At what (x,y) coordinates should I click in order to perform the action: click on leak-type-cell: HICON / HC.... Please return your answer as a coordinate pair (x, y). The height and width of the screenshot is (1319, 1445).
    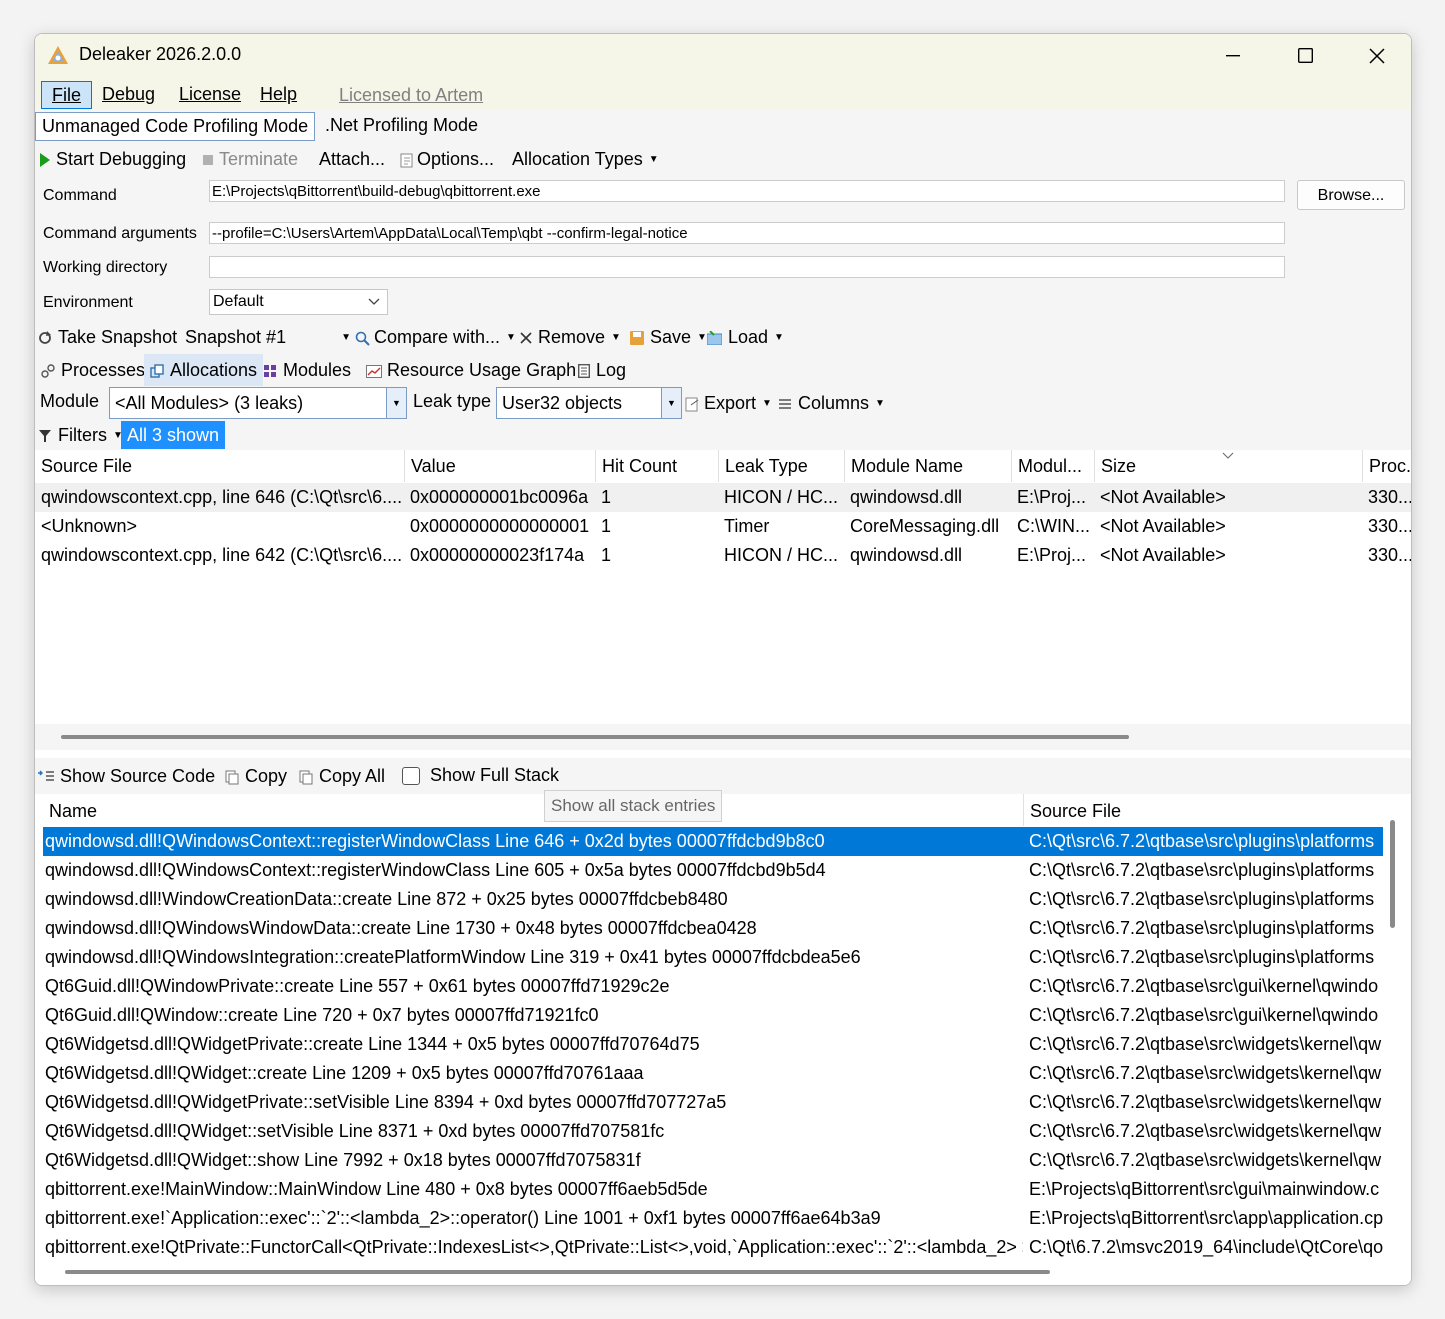
    Looking at the image, I should click on (781, 555).